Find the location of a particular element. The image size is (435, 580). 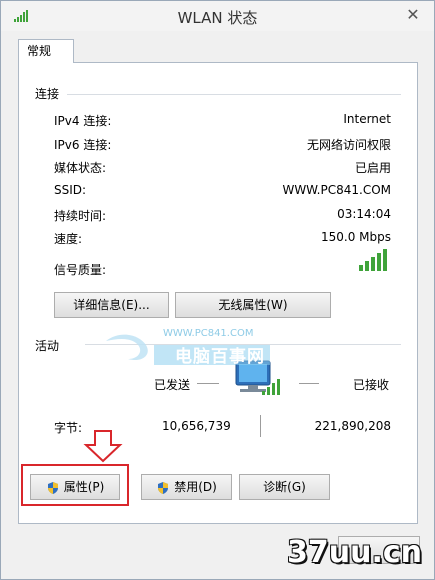

speed-value: 150.0 Mbps is located at coordinates (355, 237).